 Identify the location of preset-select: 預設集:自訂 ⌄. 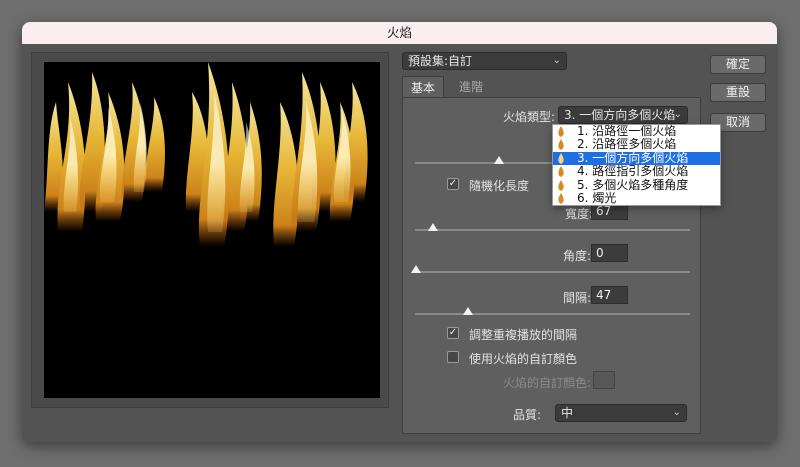
(484, 61).